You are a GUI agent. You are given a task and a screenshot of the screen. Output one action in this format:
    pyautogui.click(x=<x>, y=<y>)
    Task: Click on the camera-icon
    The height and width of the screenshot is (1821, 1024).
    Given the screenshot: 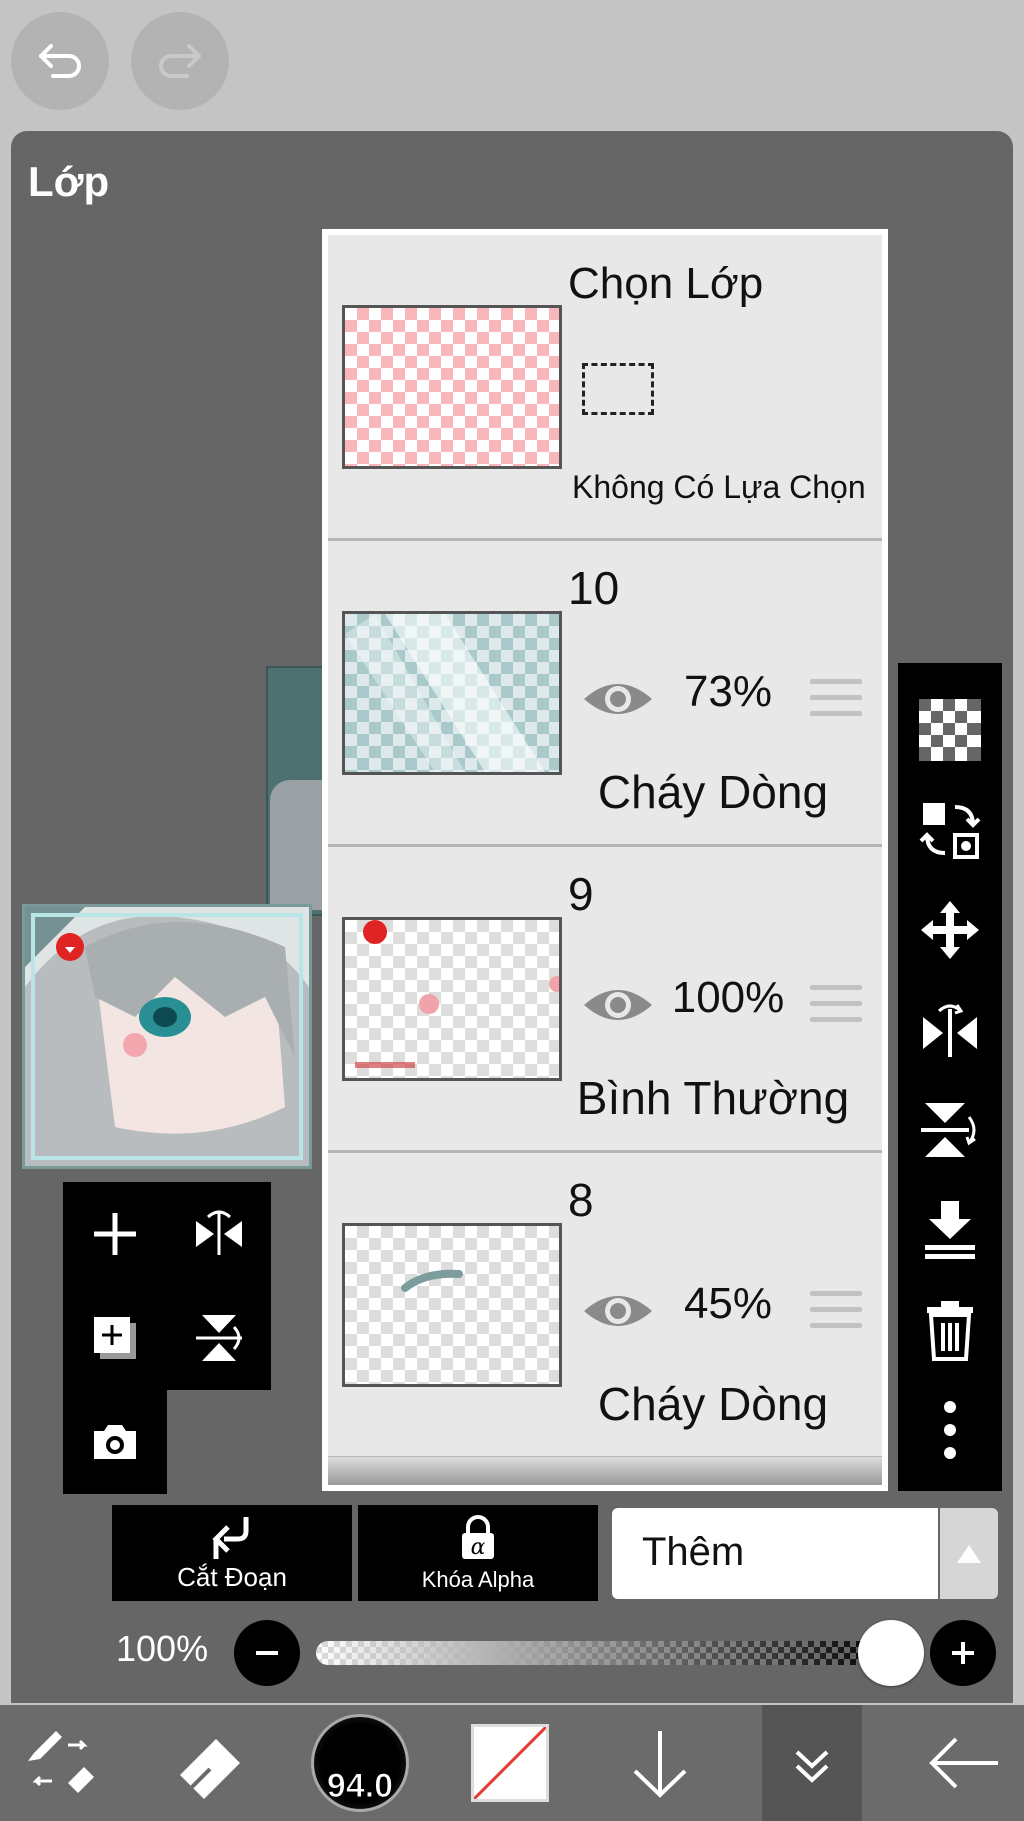 What is the action you would take?
    pyautogui.click(x=115, y=1442)
    